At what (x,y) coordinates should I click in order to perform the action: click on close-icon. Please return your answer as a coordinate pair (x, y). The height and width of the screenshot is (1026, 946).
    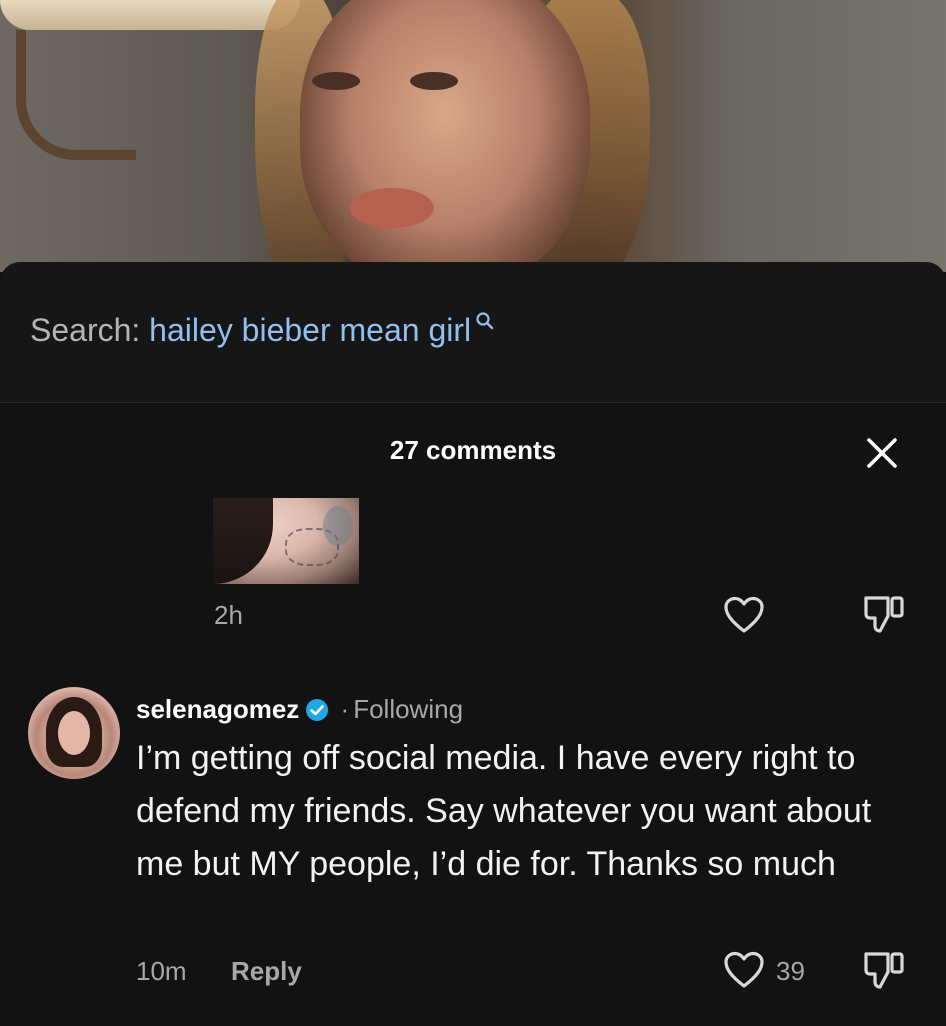
    Looking at the image, I should click on (882, 453).